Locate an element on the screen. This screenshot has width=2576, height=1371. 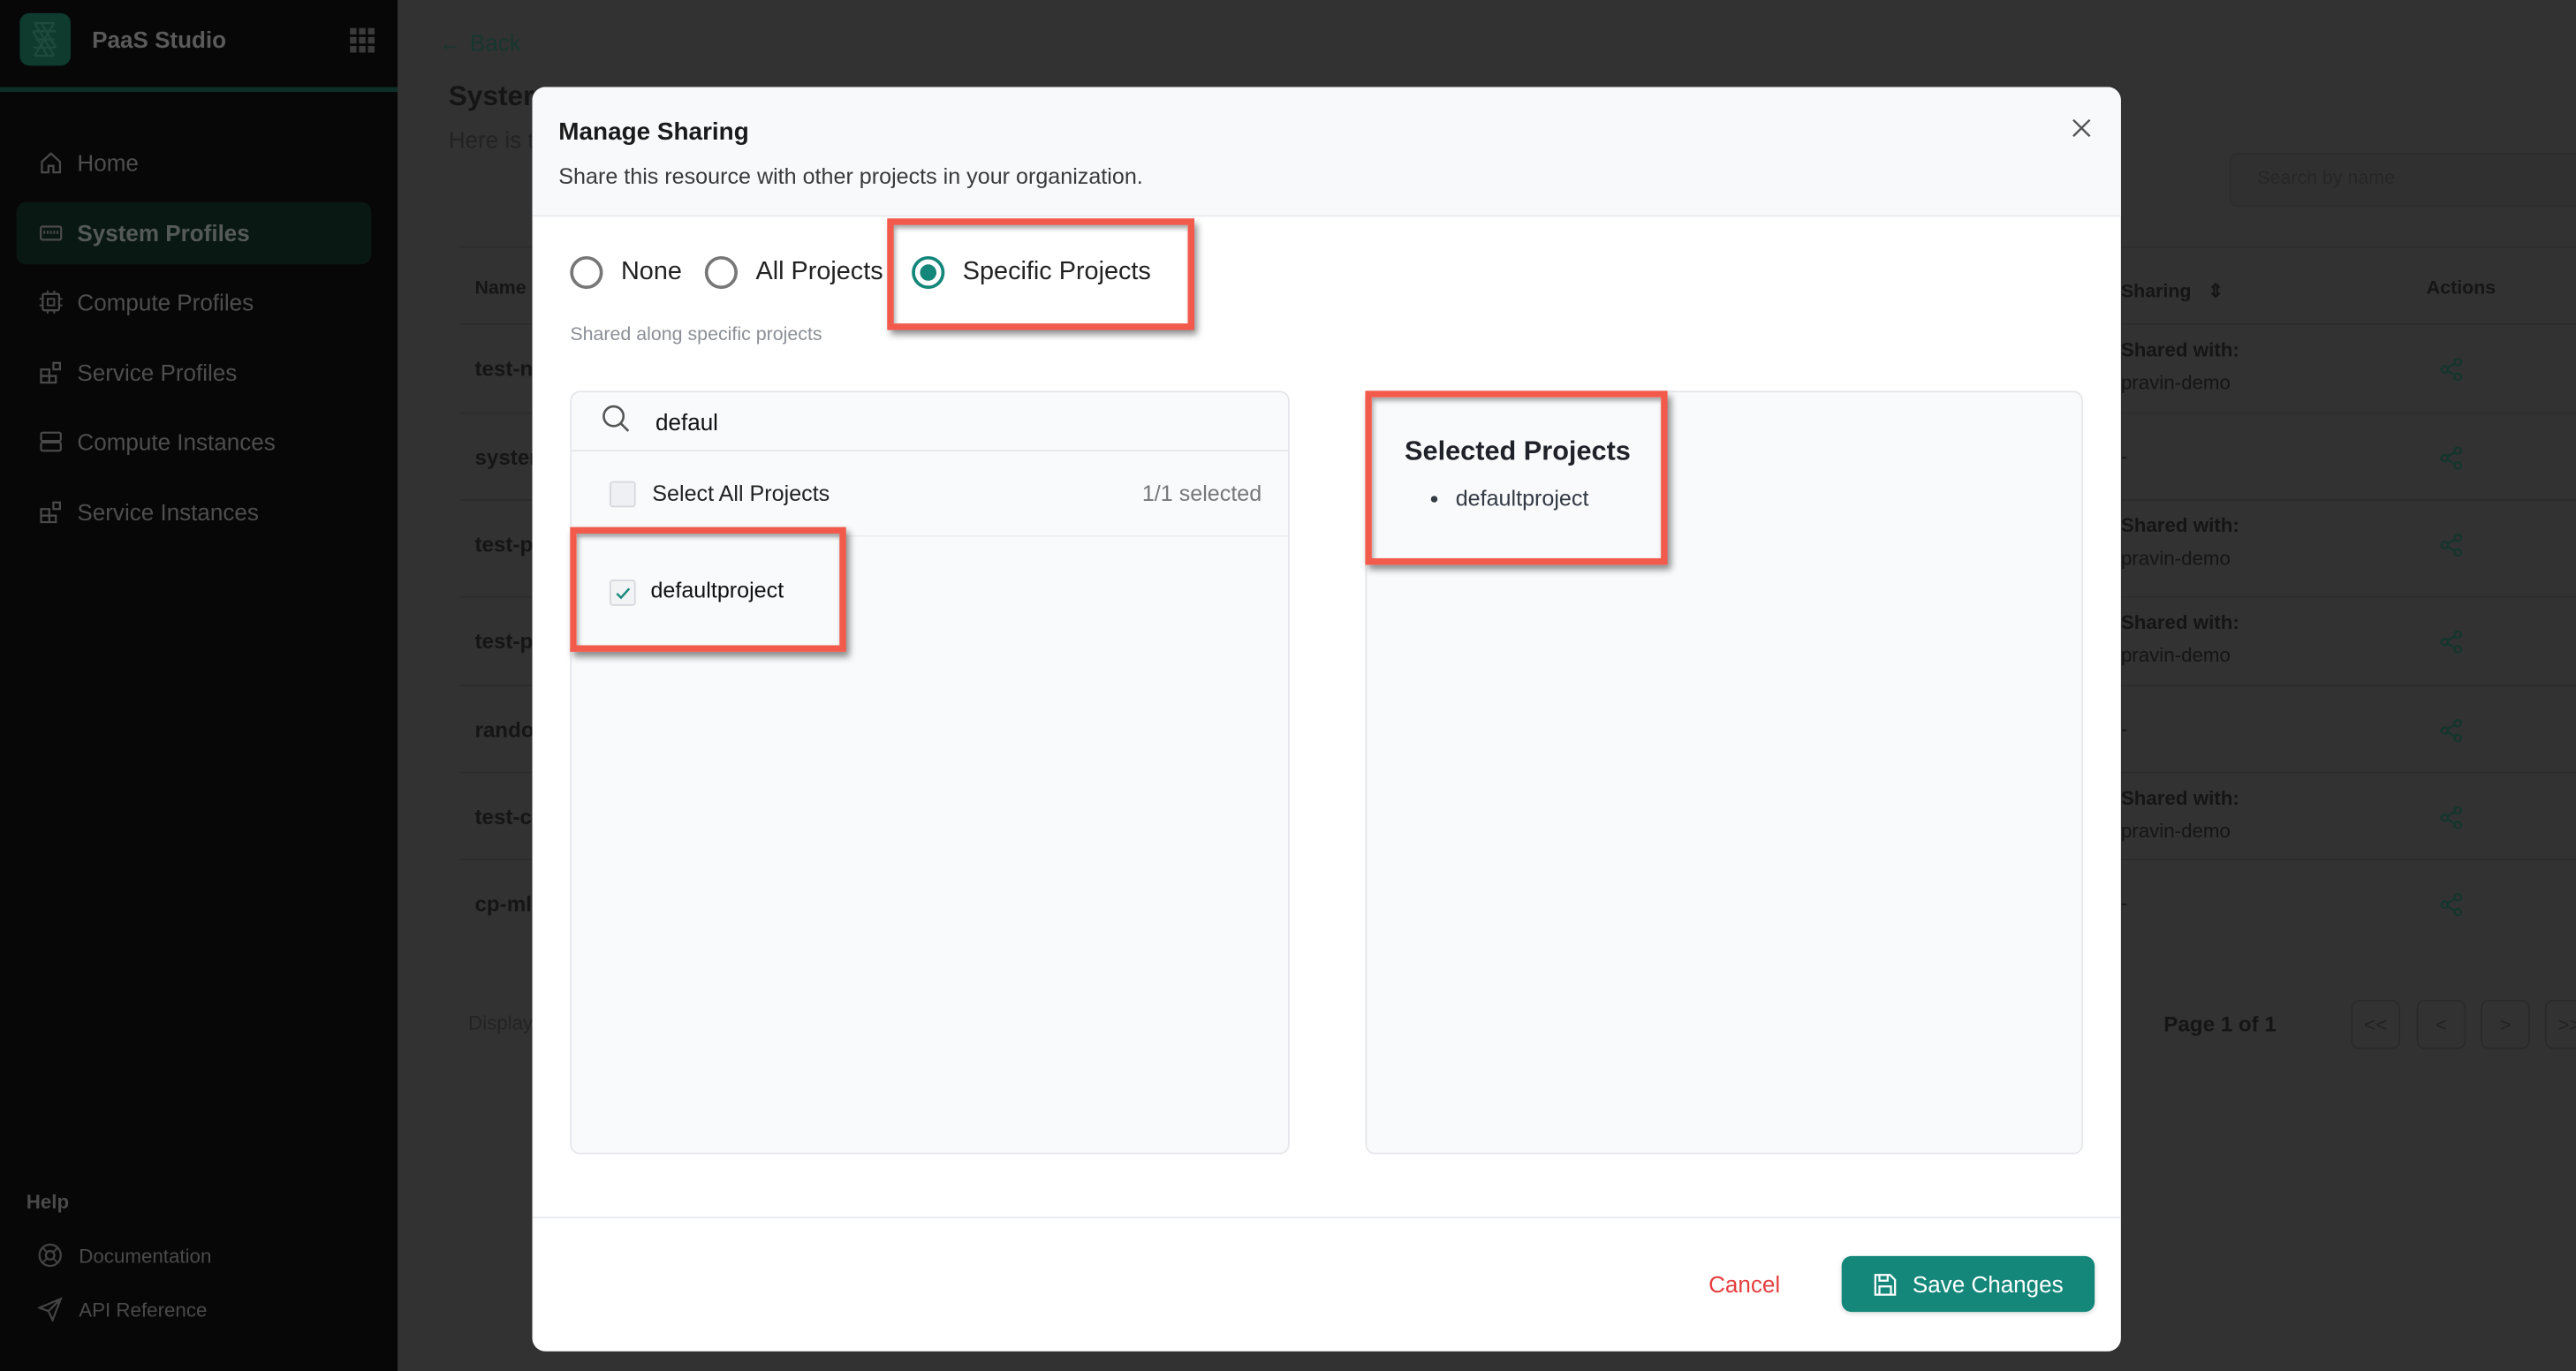
search-icon is located at coordinates (616, 419).